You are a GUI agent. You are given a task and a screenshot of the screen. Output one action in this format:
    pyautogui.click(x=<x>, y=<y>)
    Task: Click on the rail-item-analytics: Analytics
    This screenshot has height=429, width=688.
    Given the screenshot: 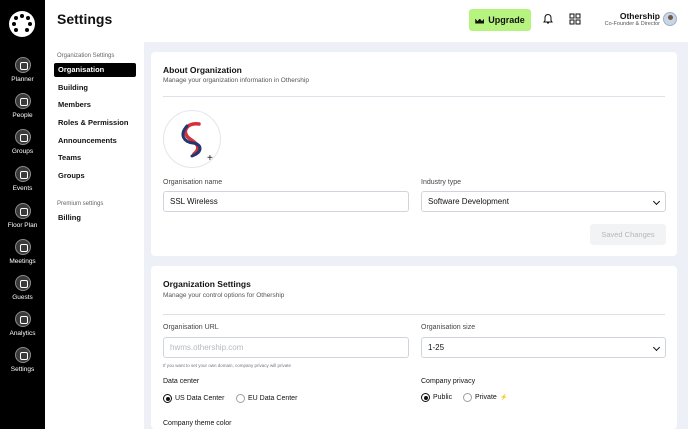 What is the action you would take?
    pyautogui.click(x=22, y=324)
    